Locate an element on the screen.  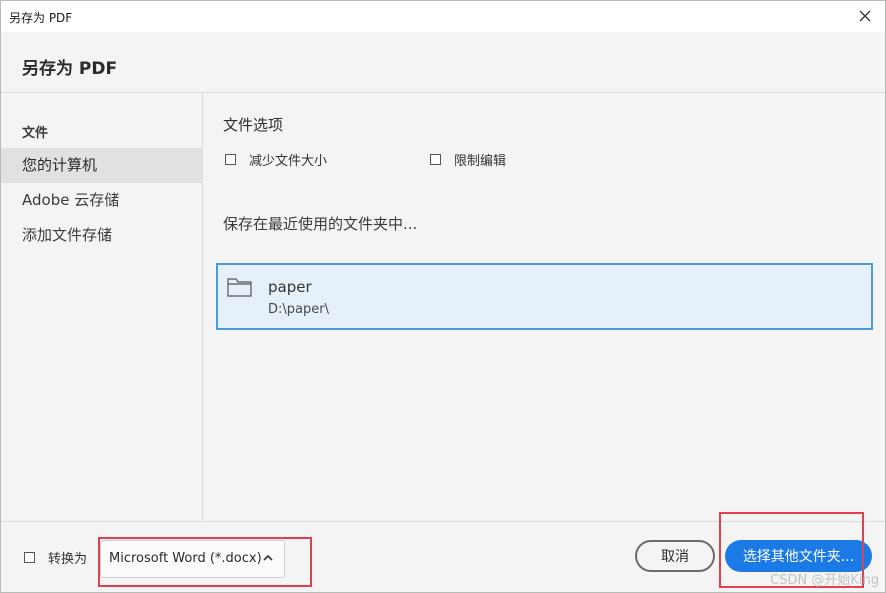
restrict-editing-checkbox is located at coordinates (435, 159).